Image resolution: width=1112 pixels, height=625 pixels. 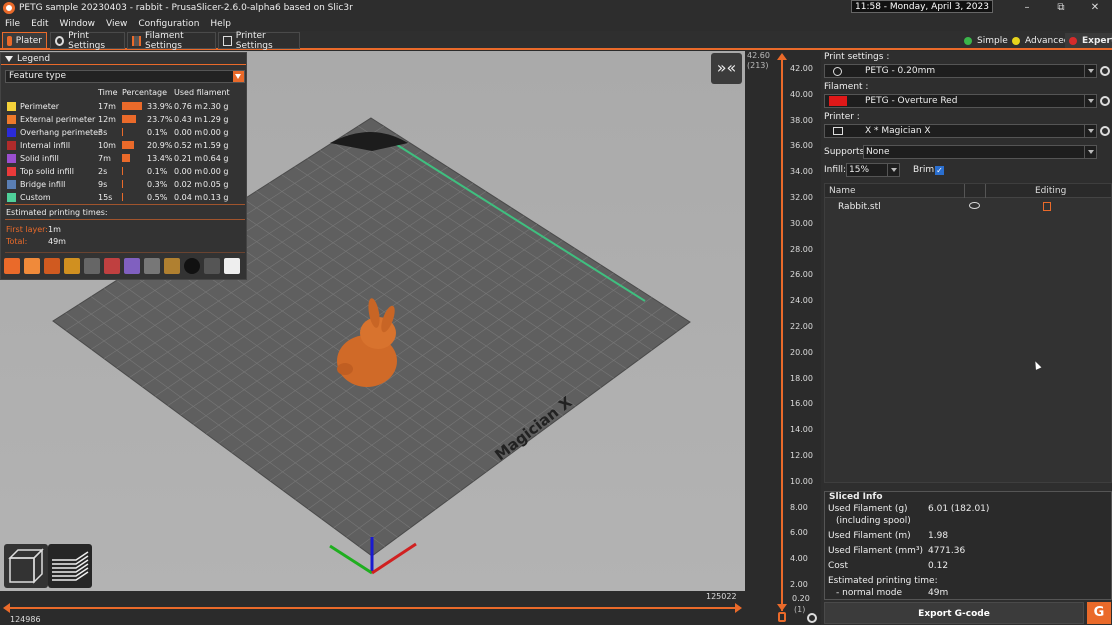 What do you see at coordinates (124, 133) in the screenshot?
I see `legend-row: Overhang perimeter 3s 0.1% 0.00 m 0.00 g` at bounding box center [124, 133].